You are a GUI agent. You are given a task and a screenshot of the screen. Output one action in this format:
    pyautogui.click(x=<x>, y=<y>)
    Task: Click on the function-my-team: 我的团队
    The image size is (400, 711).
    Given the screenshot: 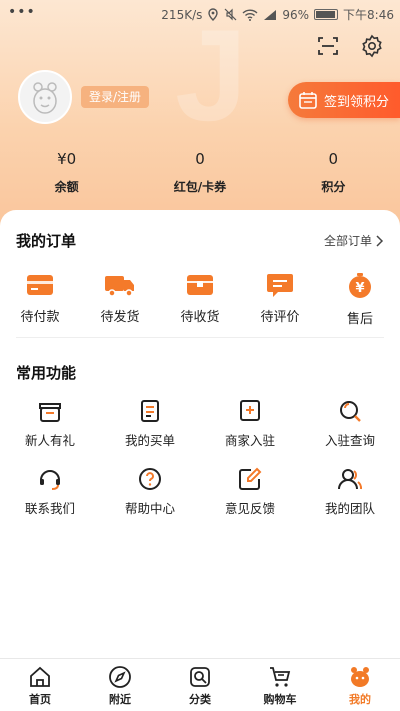 What is the action you would take?
    pyautogui.click(x=350, y=491)
    